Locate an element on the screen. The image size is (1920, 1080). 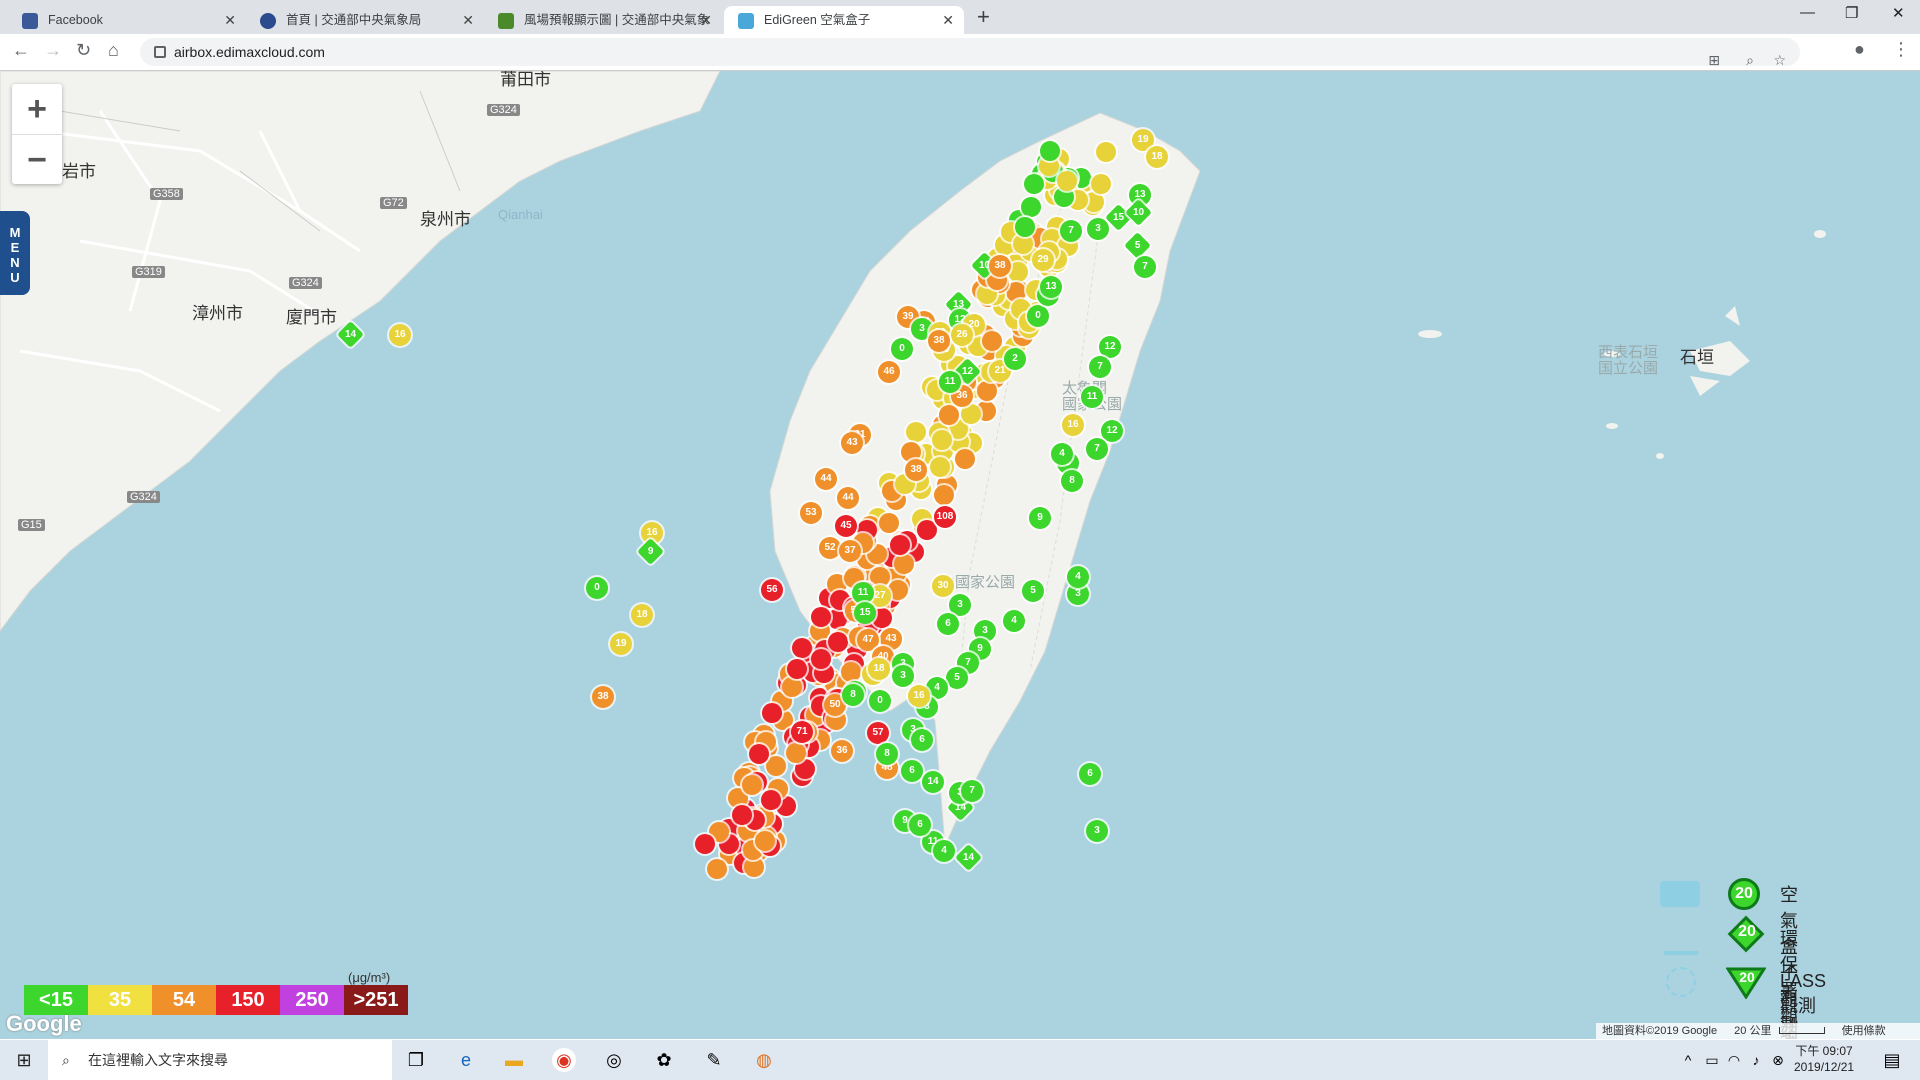
app-icon: ✎ is located at coordinates (714, 1060).